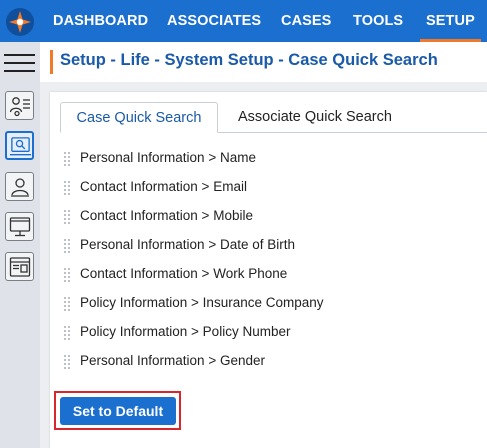  What do you see at coordinates (139, 117) in the screenshot?
I see `tab-case-quick-search: Case Quick Search` at bounding box center [139, 117].